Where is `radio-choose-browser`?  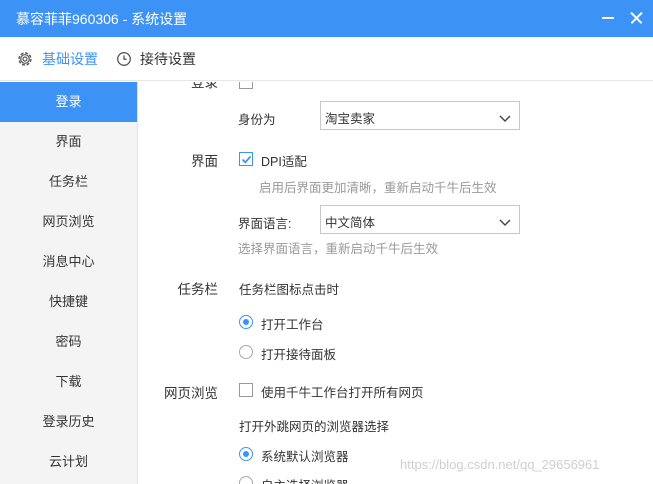
radio-choose-browser is located at coordinates (246, 480).